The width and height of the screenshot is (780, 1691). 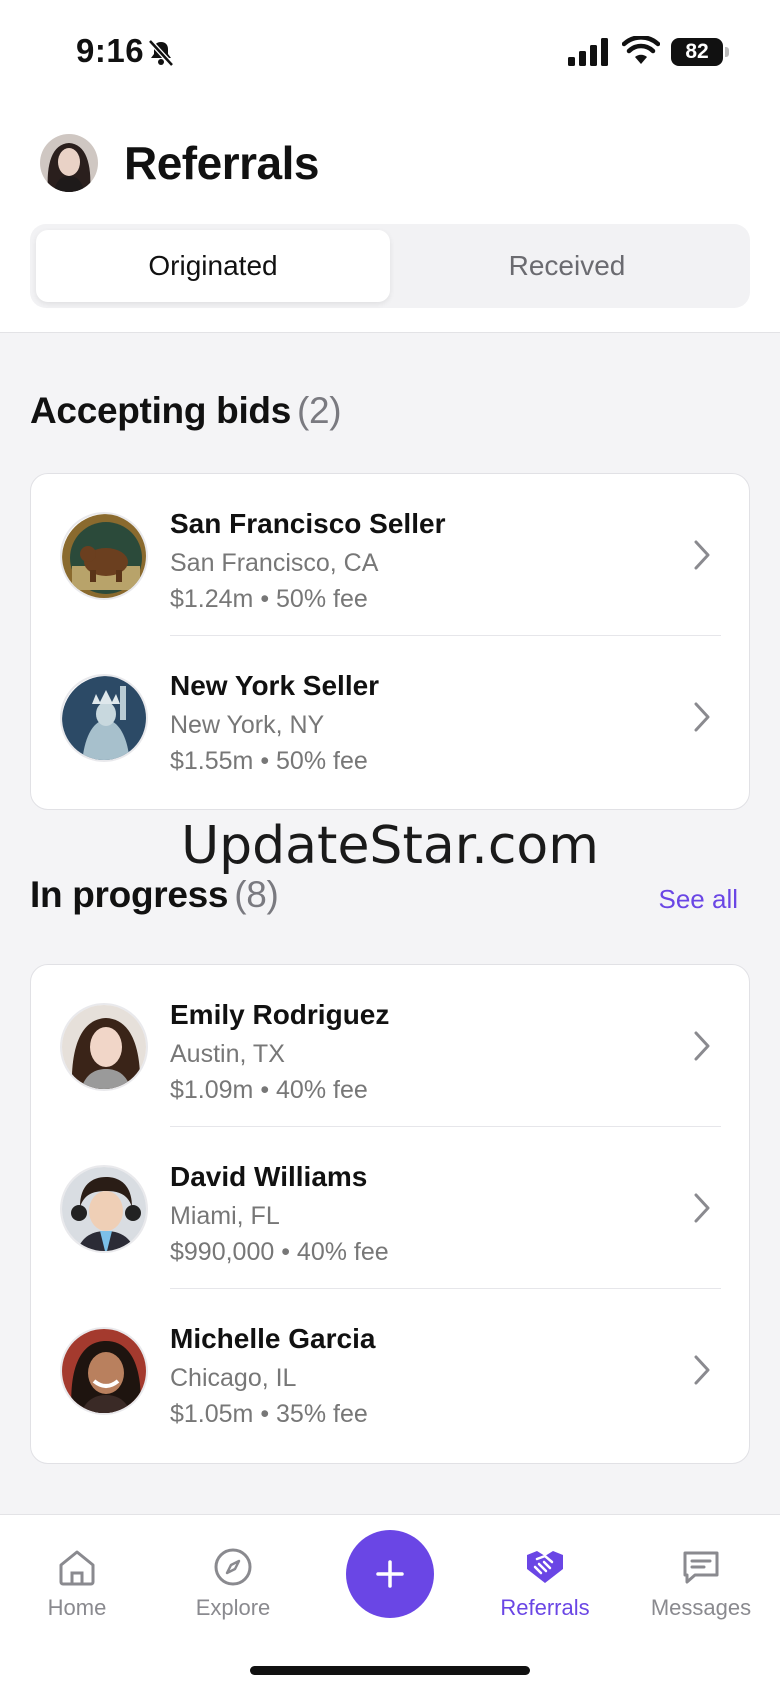 I want to click on wifi-icon, so click(x=641, y=50).